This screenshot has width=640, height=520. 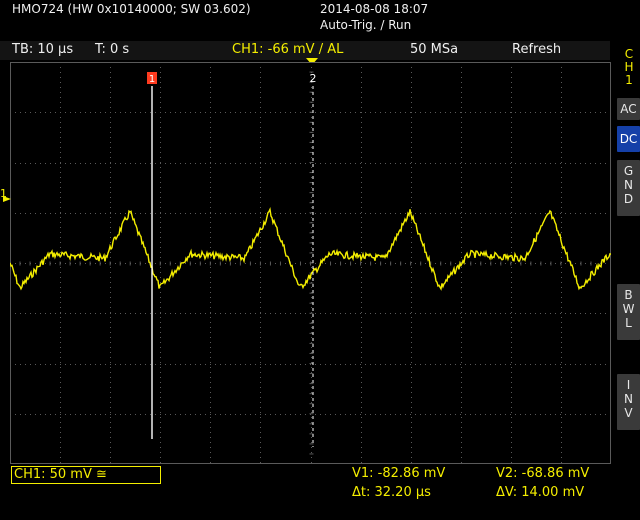 What do you see at coordinates (628, 385) in the screenshot?
I see `inv-i: I` at bounding box center [628, 385].